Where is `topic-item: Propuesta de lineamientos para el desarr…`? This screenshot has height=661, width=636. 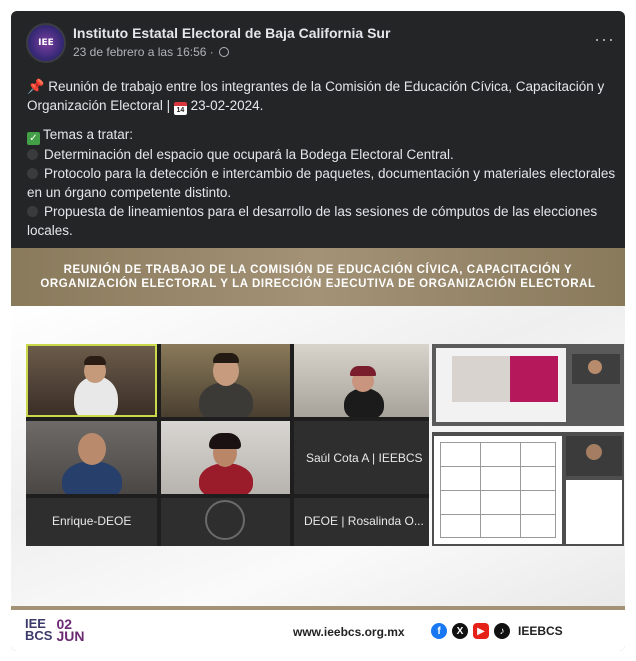 topic-item: Propuesta de lineamientos para el desarr… is located at coordinates (312, 221).